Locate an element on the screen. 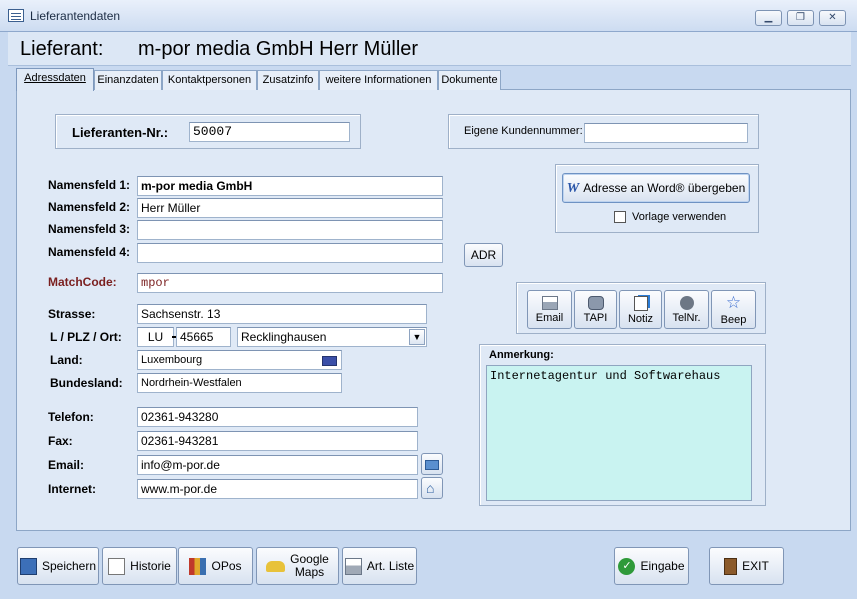 The height and width of the screenshot is (599, 857). template-checkbox is located at coordinates (620, 217).